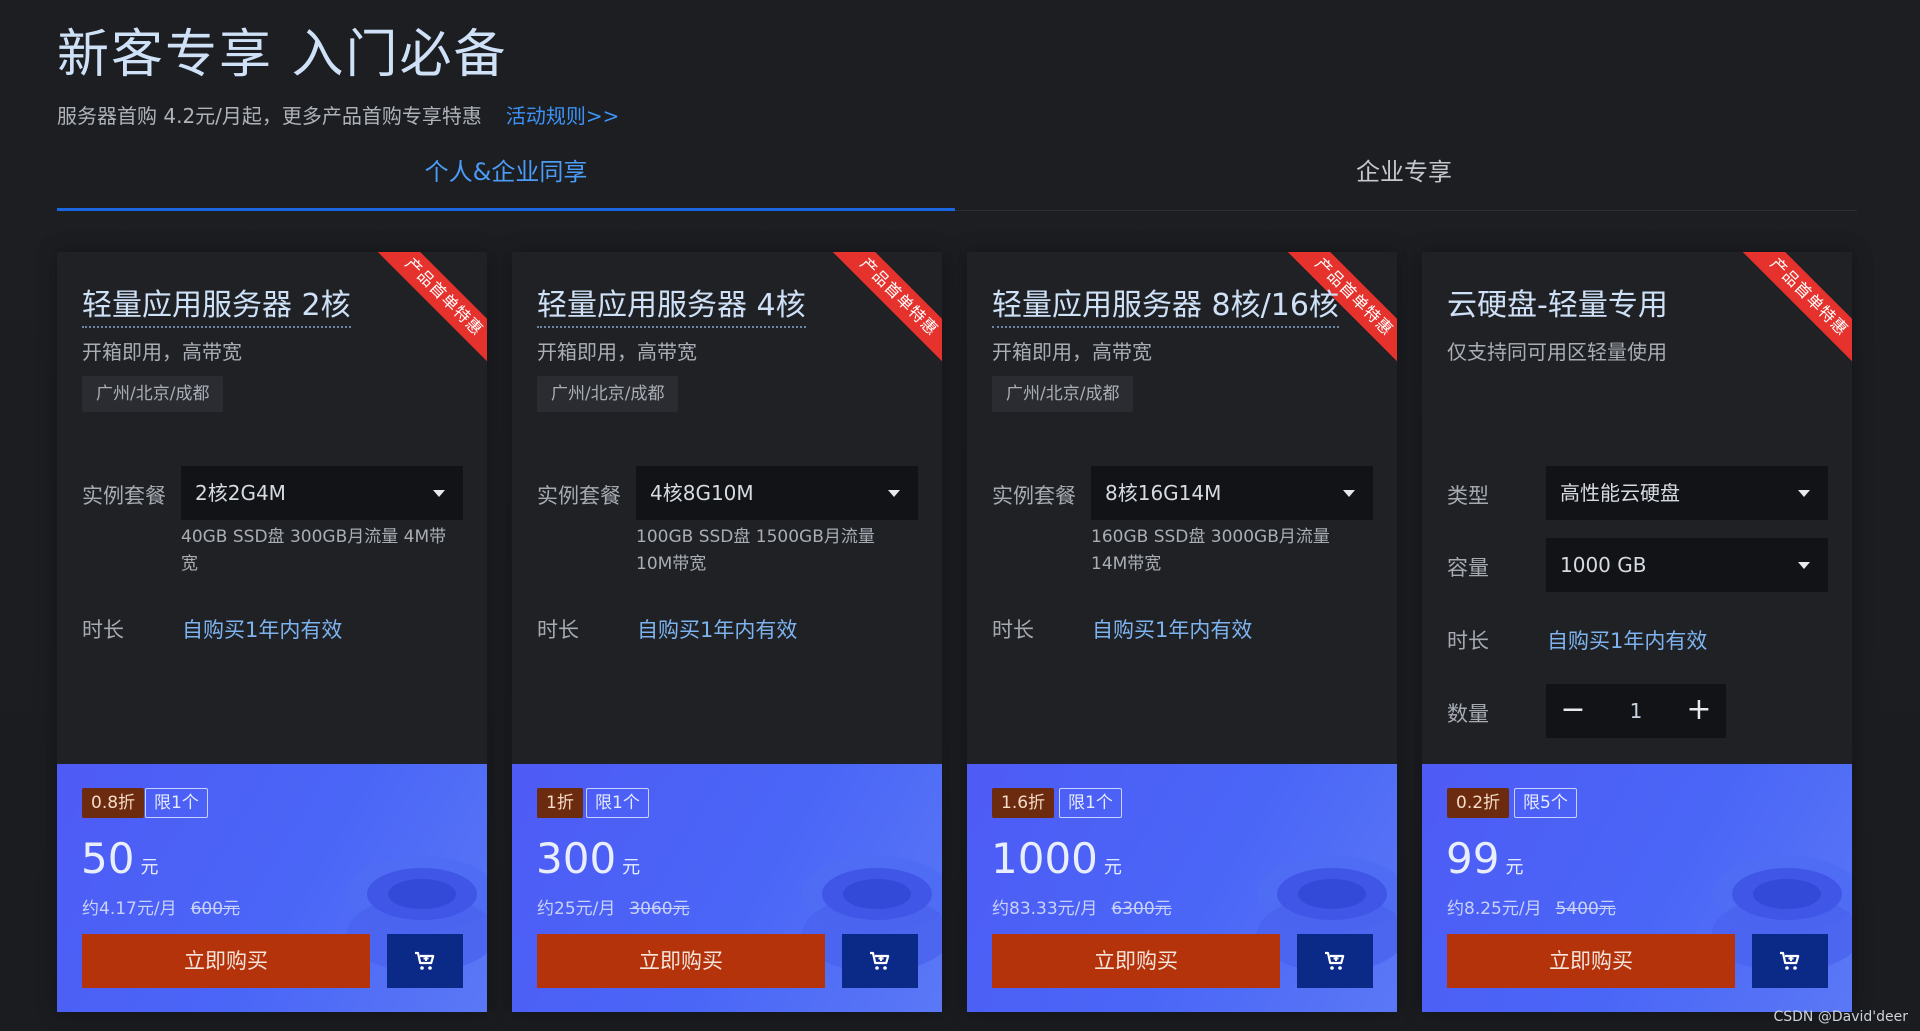 The width and height of the screenshot is (1920, 1031). What do you see at coordinates (560, 803) in the screenshot?
I see `discount-badge: 1折` at bounding box center [560, 803].